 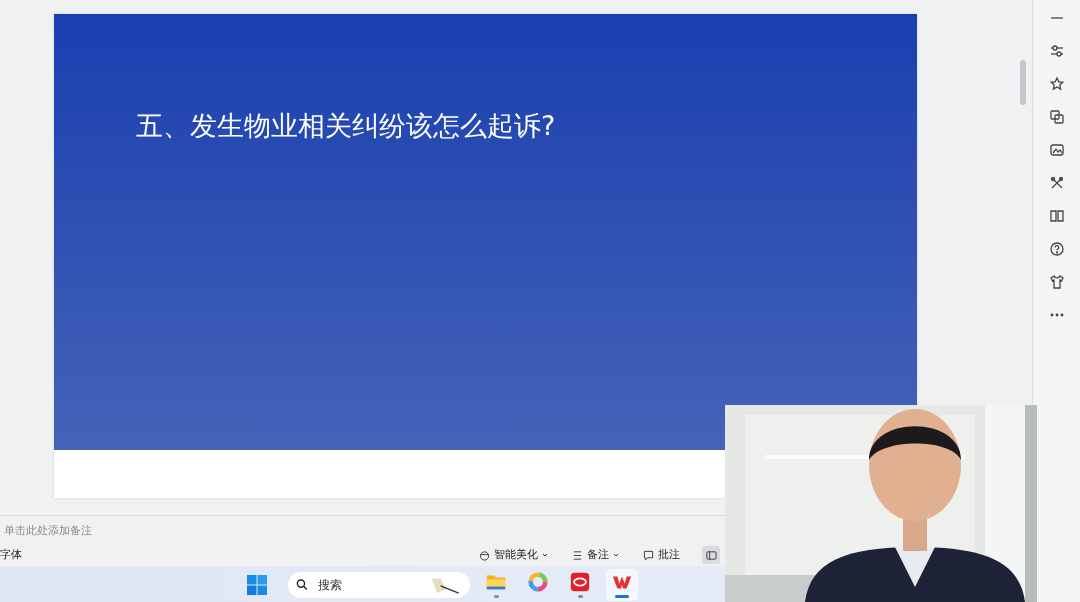 I want to click on help-icon, so click(x=1056, y=249).